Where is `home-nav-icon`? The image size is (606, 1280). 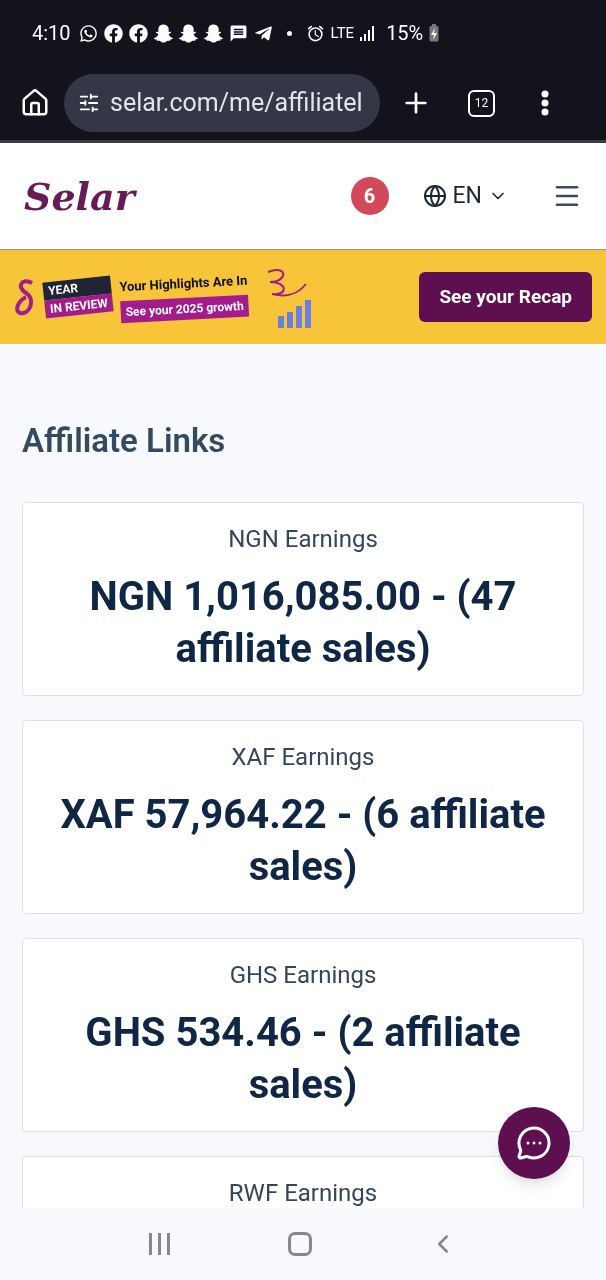
home-nav-icon is located at coordinates (300, 1244).